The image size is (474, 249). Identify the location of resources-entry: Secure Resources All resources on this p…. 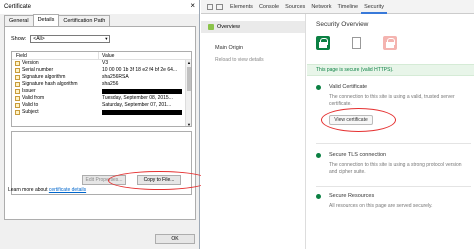
(390, 204).